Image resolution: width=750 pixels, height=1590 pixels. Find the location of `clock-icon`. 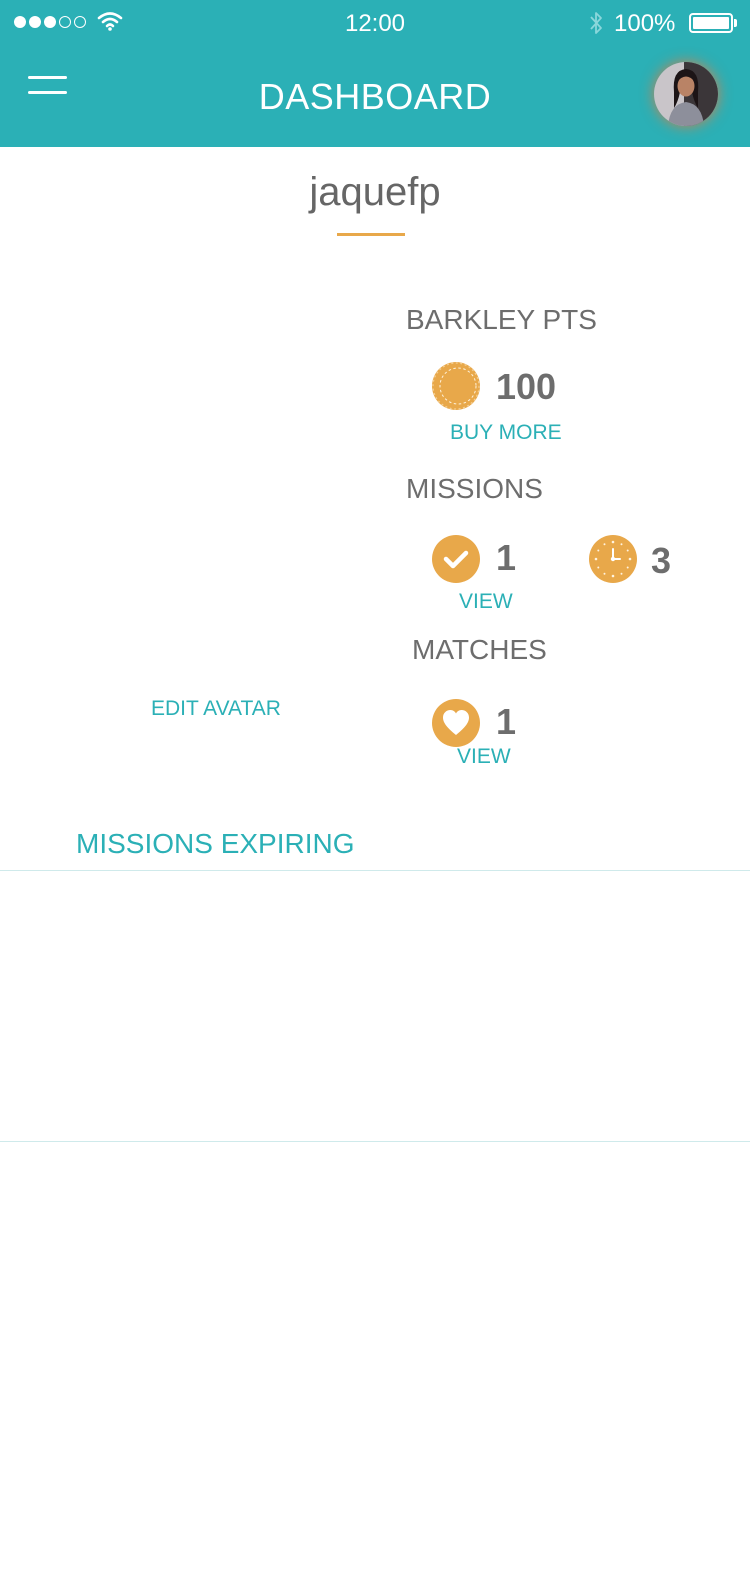

clock-icon is located at coordinates (613, 559).